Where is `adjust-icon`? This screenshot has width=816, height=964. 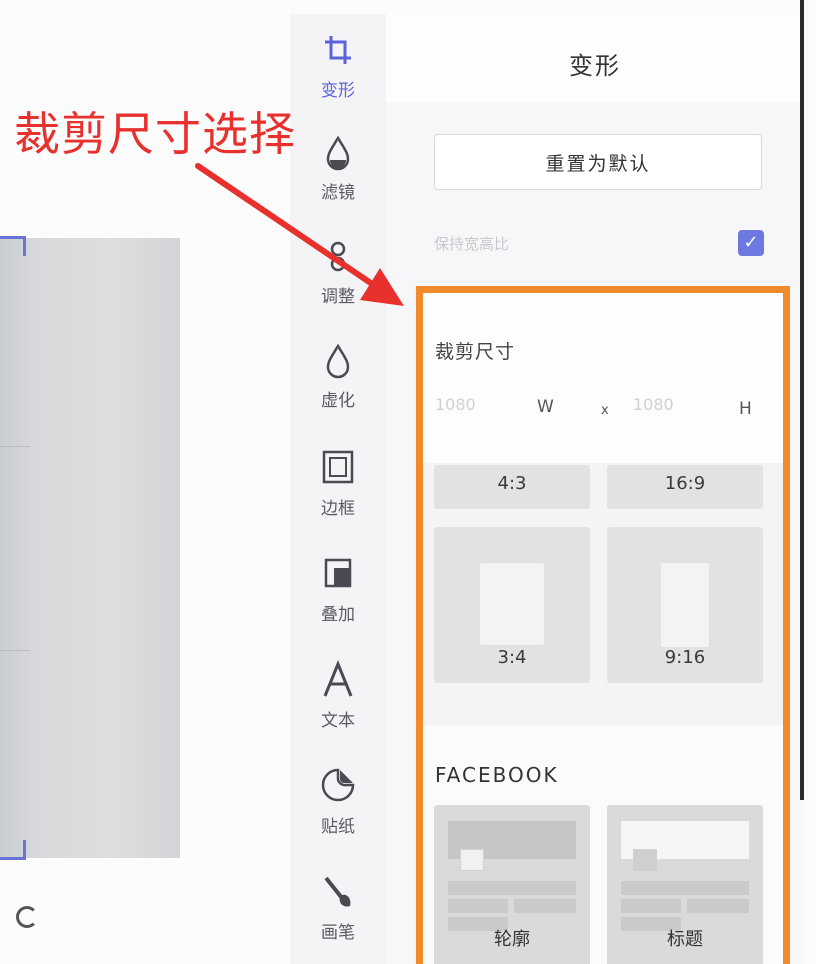
adjust-icon is located at coordinates (338, 256).